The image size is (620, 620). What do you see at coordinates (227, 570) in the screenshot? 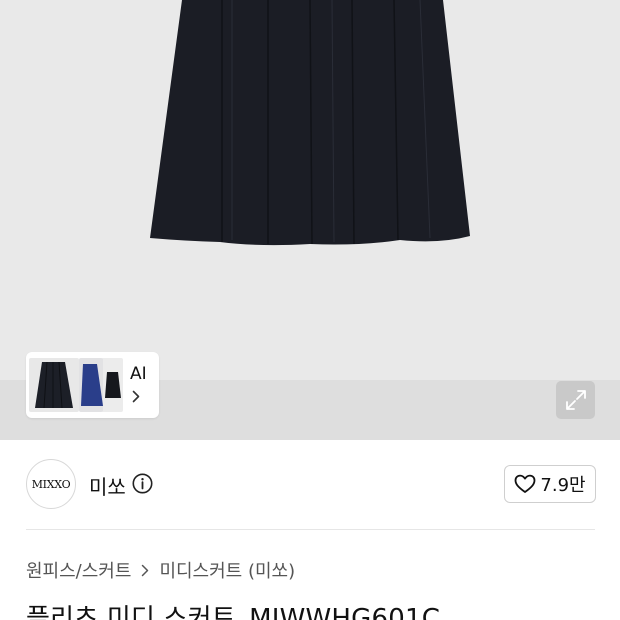
I see `breadcrumb-subcategory: 미디스커트 (미쏘)` at bounding box center [227, 570].